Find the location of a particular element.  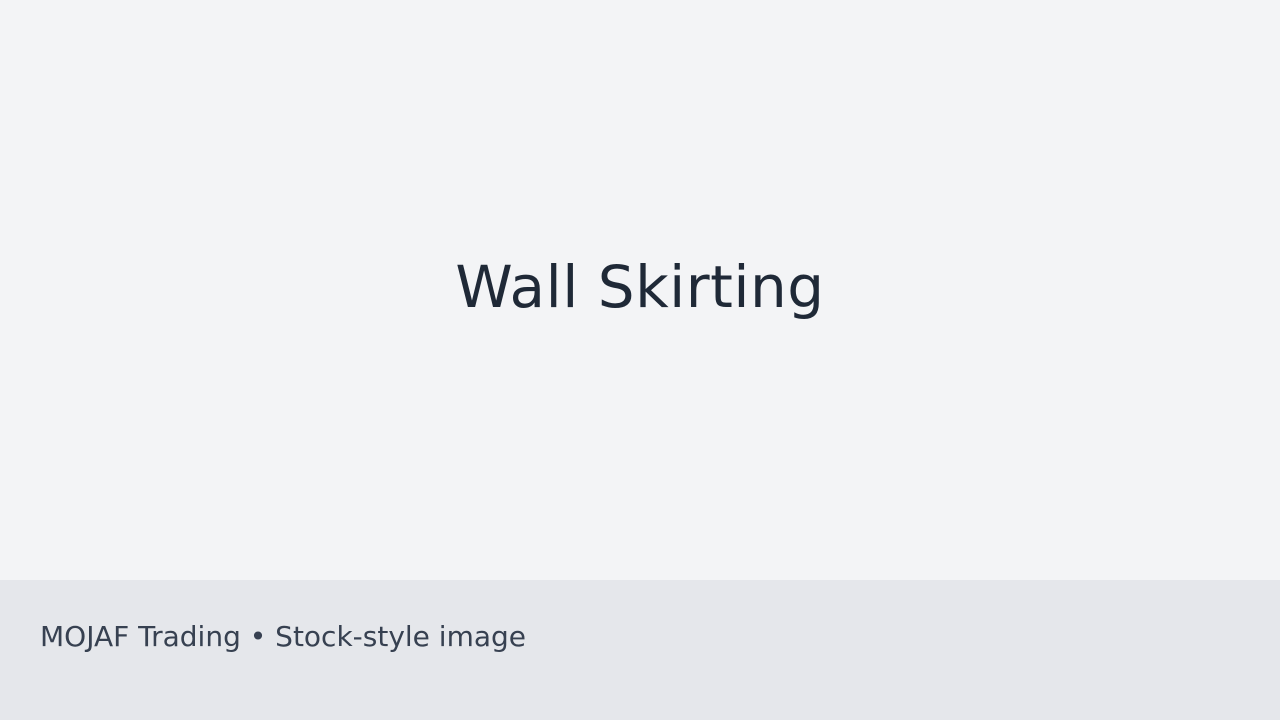

image-caption: MOJAF Trading • Stock-style image is located at coordinates (283, 636).